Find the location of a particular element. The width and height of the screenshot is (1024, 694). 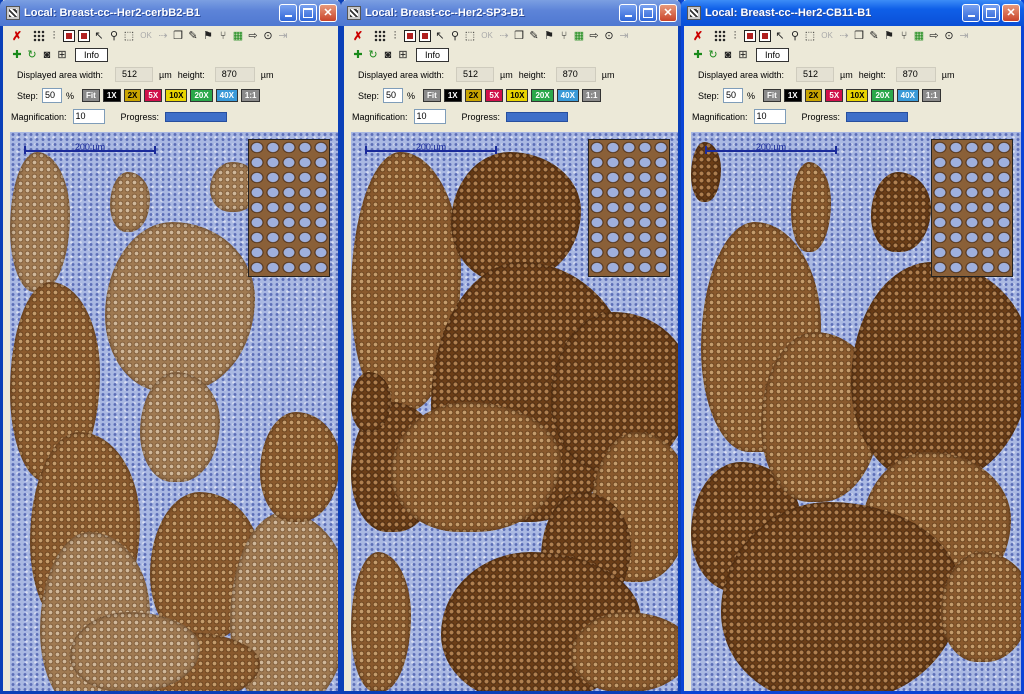

window-titlebar: Local: Breast-cc--Her2-CB11-B1 ✕ is located at coordinates (852, 13).